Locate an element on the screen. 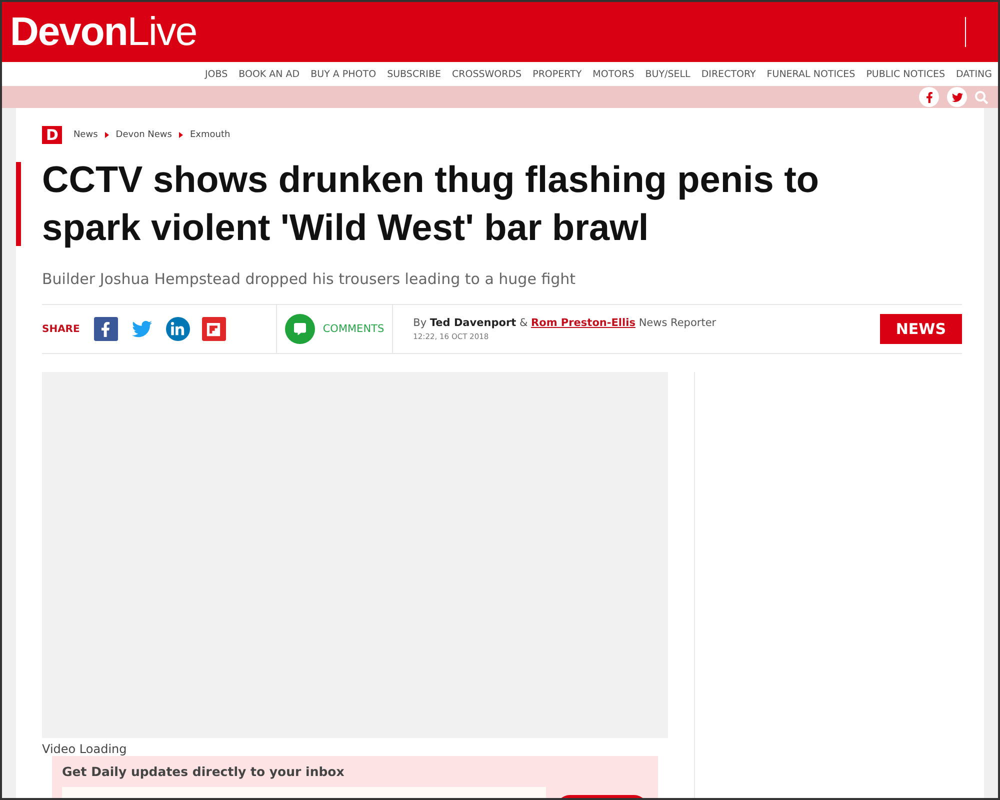  headline: CCTV shows drunken thug flashing penis to spark violent 'Wild West' bar brawl is located at coordinates (431, 204).